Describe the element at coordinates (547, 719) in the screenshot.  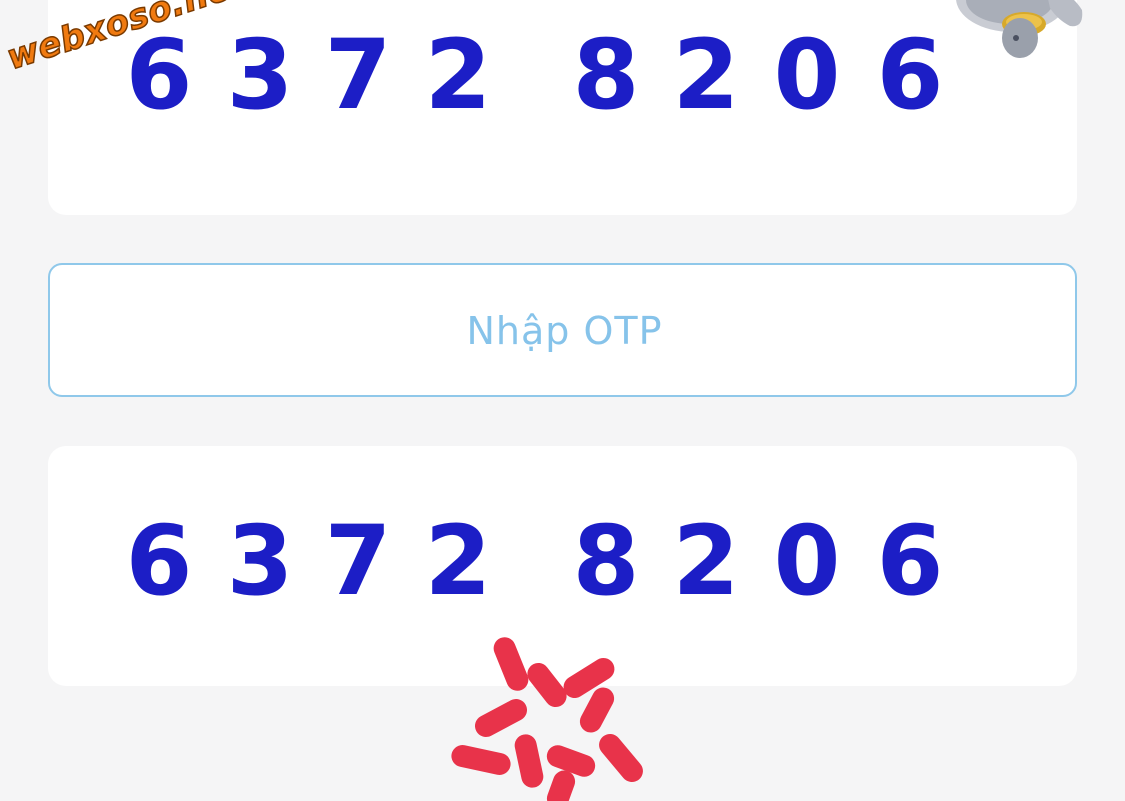
I see `red-sparkle-marks-icon` at that location.